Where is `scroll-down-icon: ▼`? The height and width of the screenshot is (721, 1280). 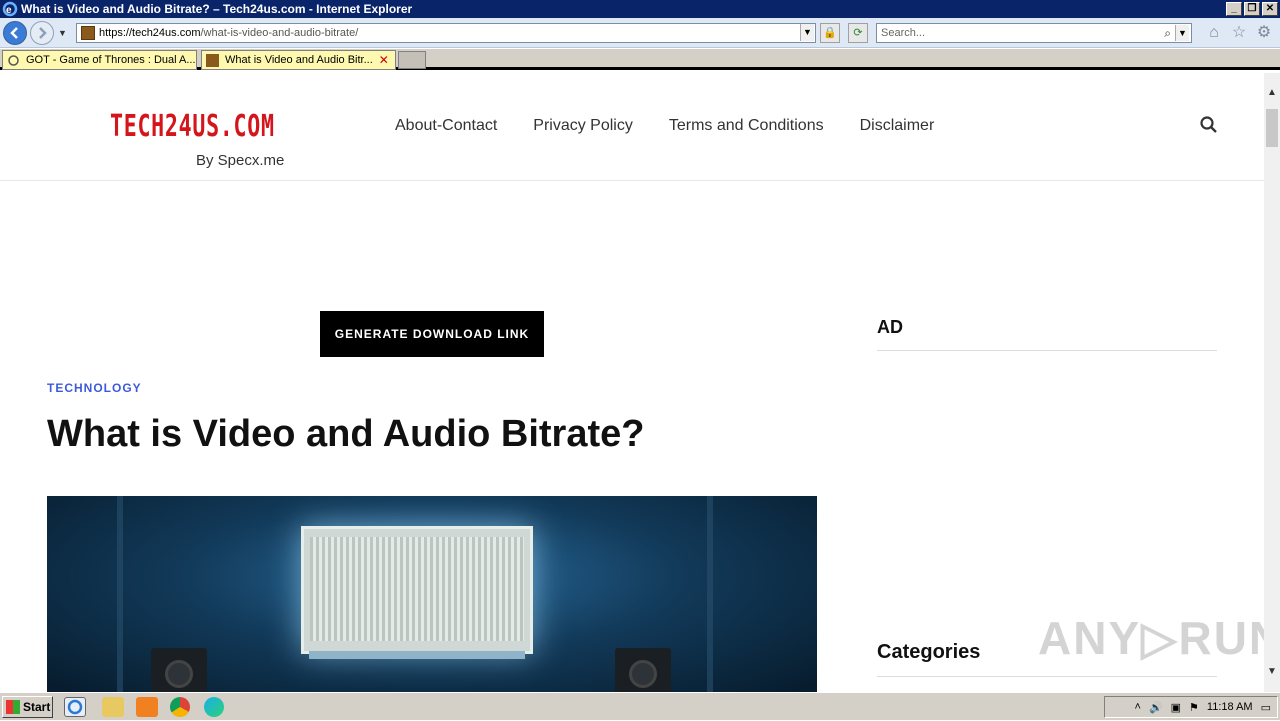
scroll-down-icon: ▼ is located at coordinates (1272, 672).